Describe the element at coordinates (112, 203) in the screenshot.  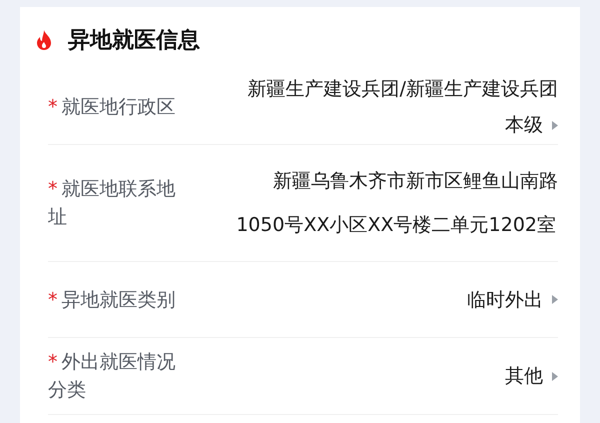
I see `field-label: * 就医地联系地址` at that location.